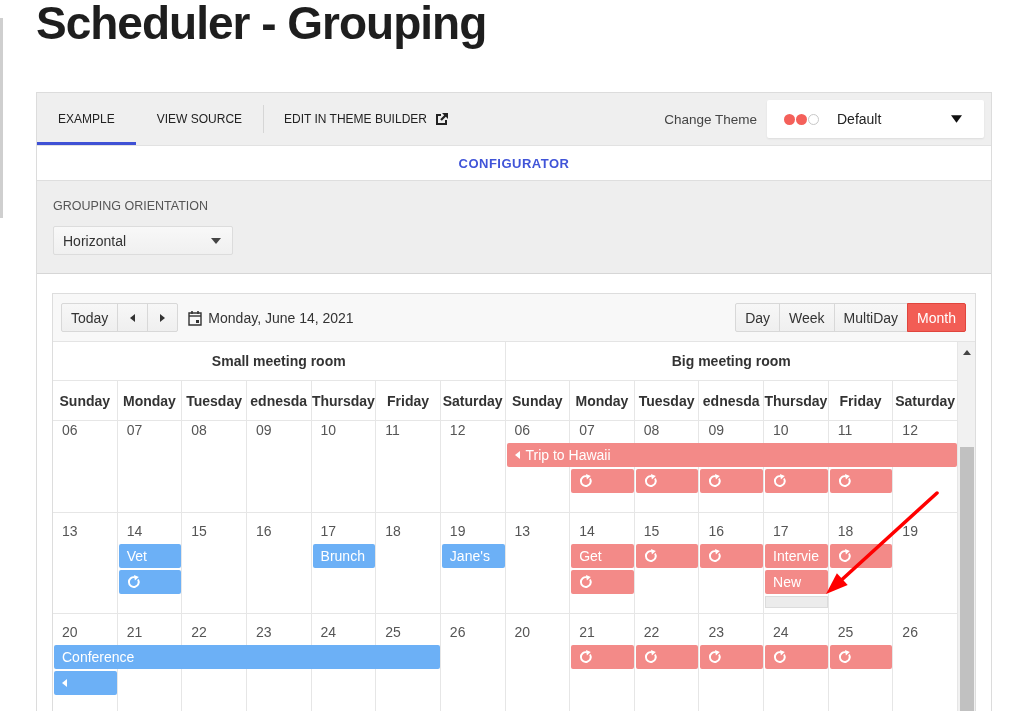 This screenshot has height=711, width=1024. I want to click on orientation-dropdown: Horizontal, so click(143, 240).